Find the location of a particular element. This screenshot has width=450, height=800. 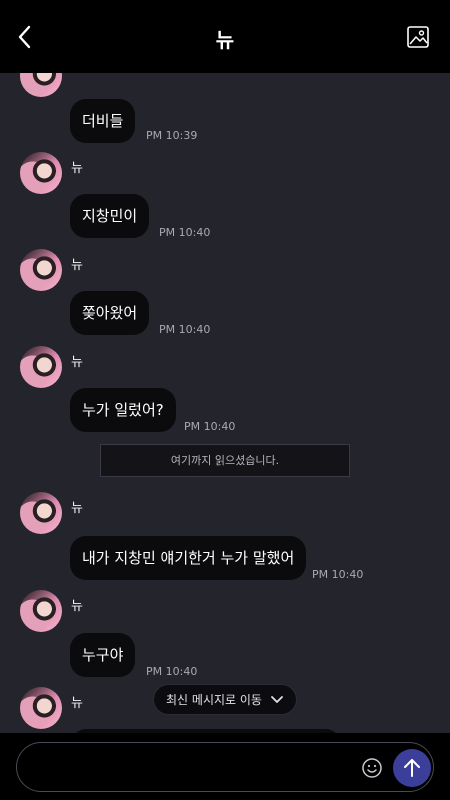

chevron-down-icon is located at coordinates (277, 699).